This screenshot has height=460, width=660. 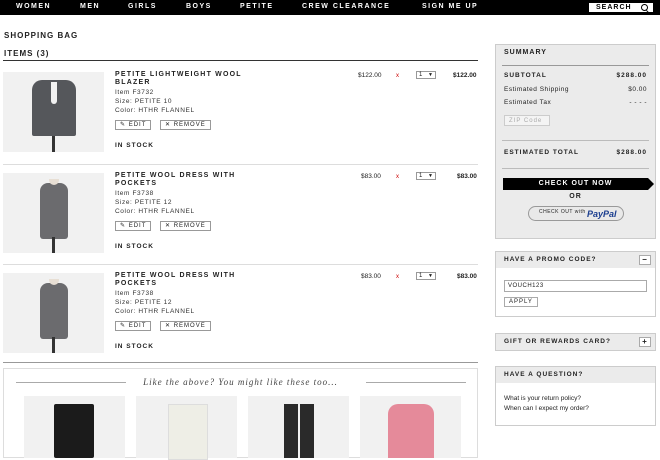 I want to click on nav-women: WOMEN, so click(x=33, y=6).